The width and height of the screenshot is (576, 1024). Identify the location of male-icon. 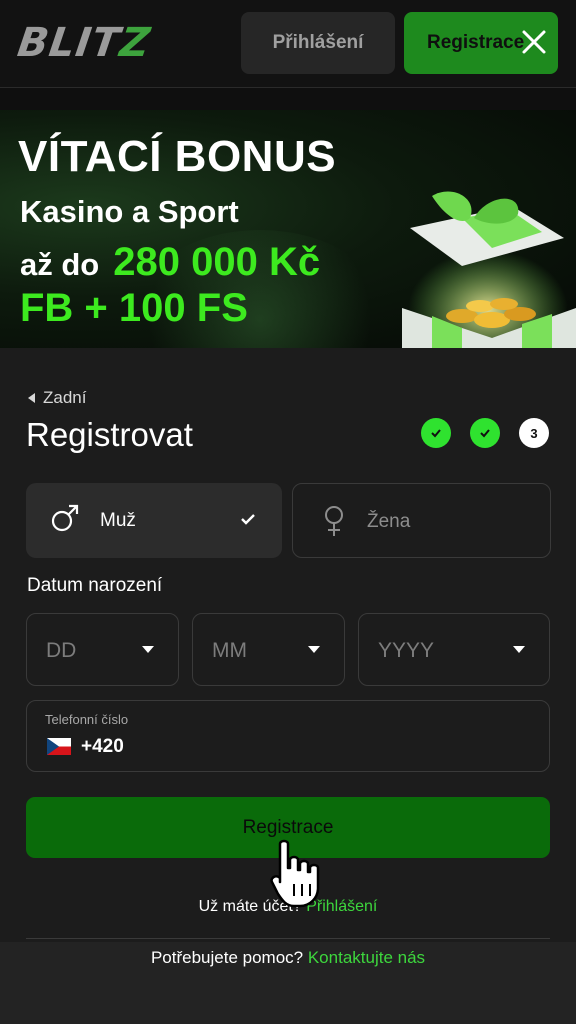
(65, 518).